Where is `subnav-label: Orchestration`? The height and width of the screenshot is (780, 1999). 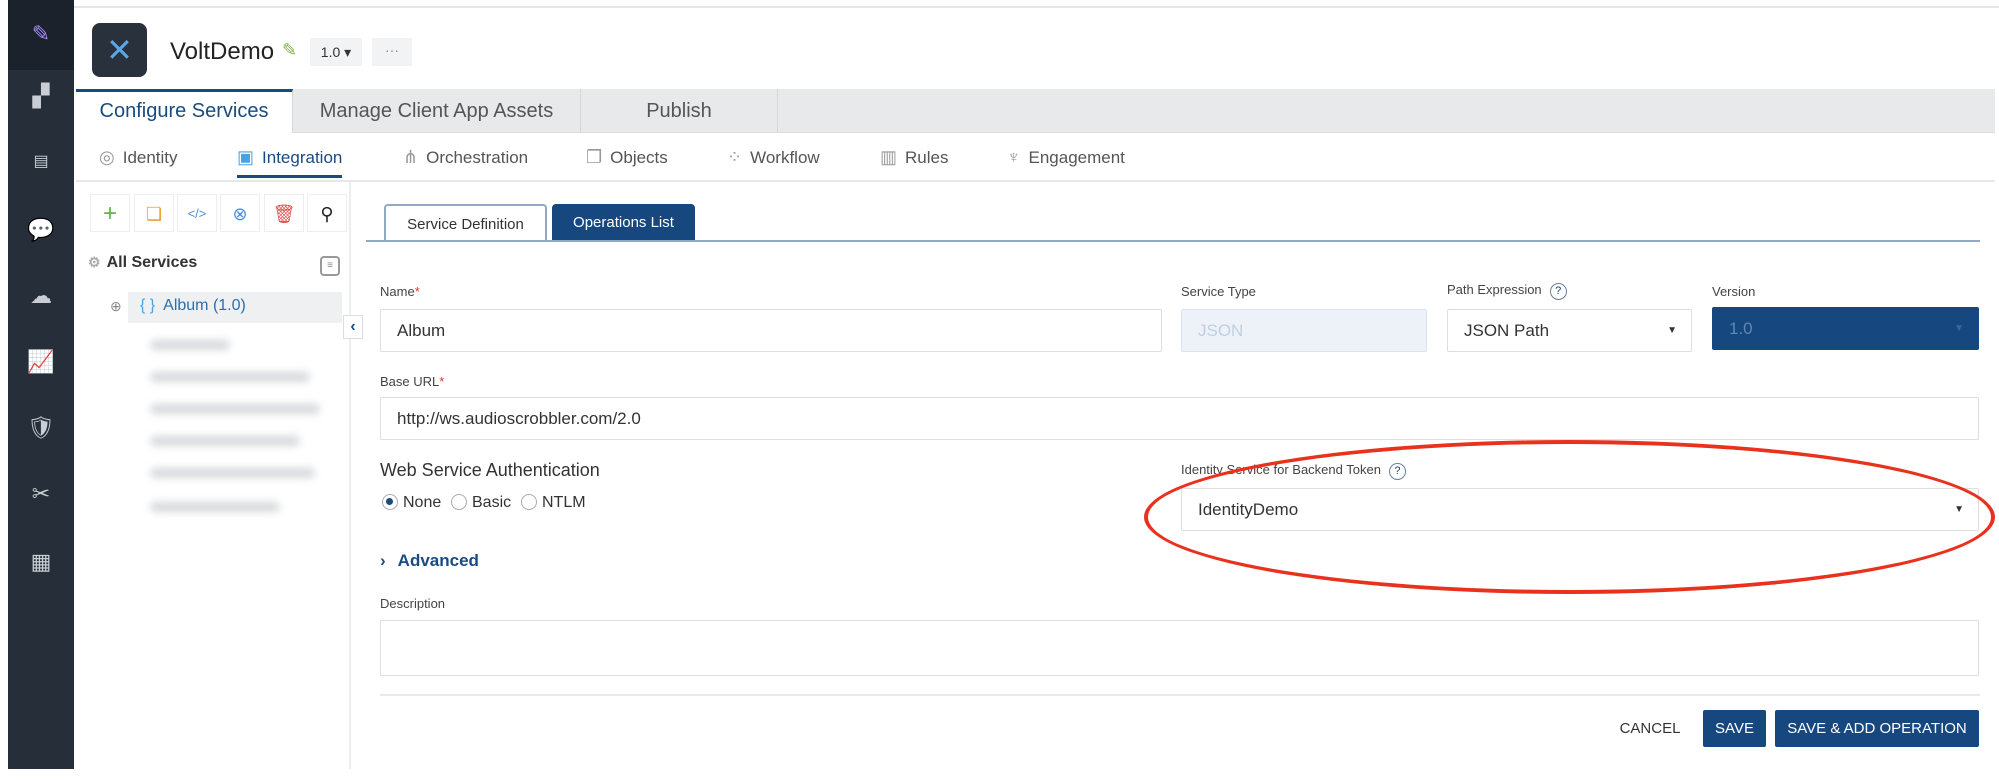 subnav-label: Orchestration is located at coordinates (477, 157).